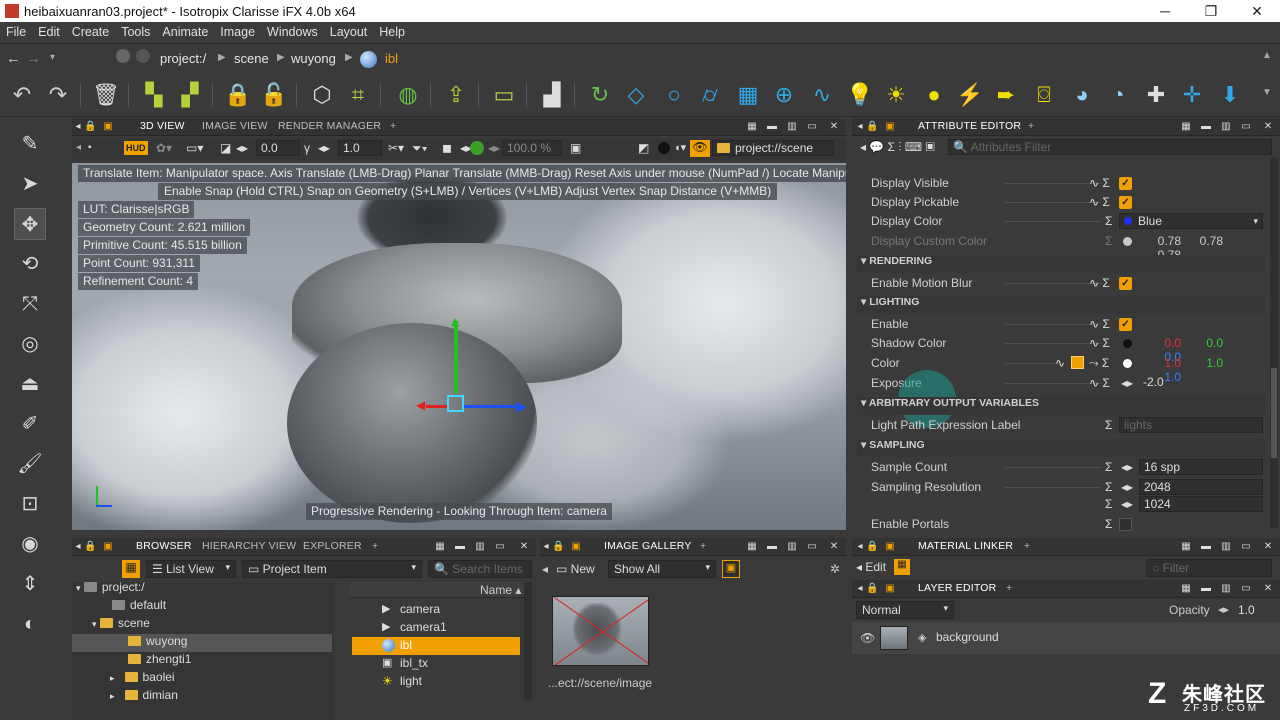  Describe the element at coordinates (480, 569) in the screenshot. I see `search-items-input: 🔍 Search Items` at that location.